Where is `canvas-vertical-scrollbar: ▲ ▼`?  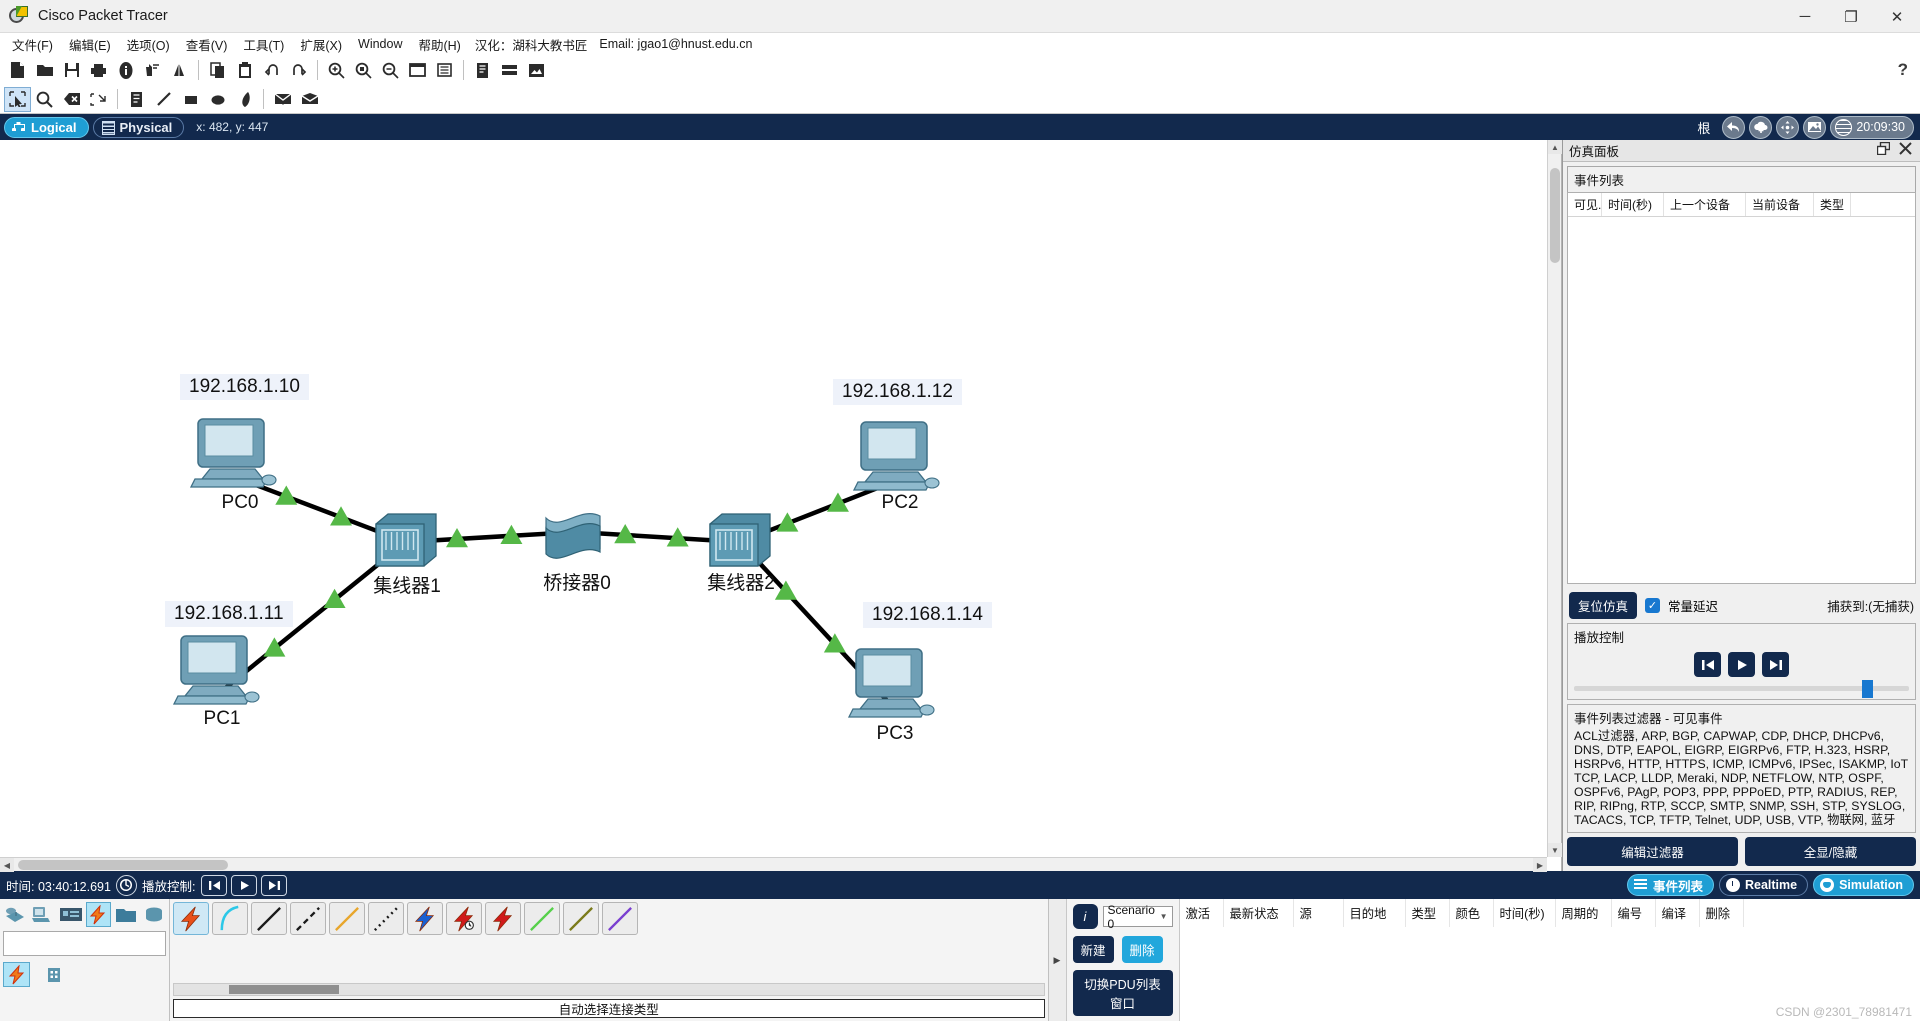 canvas-vertical-scrollbar: ▲ ▼ is located at coordinates (1554, 498).